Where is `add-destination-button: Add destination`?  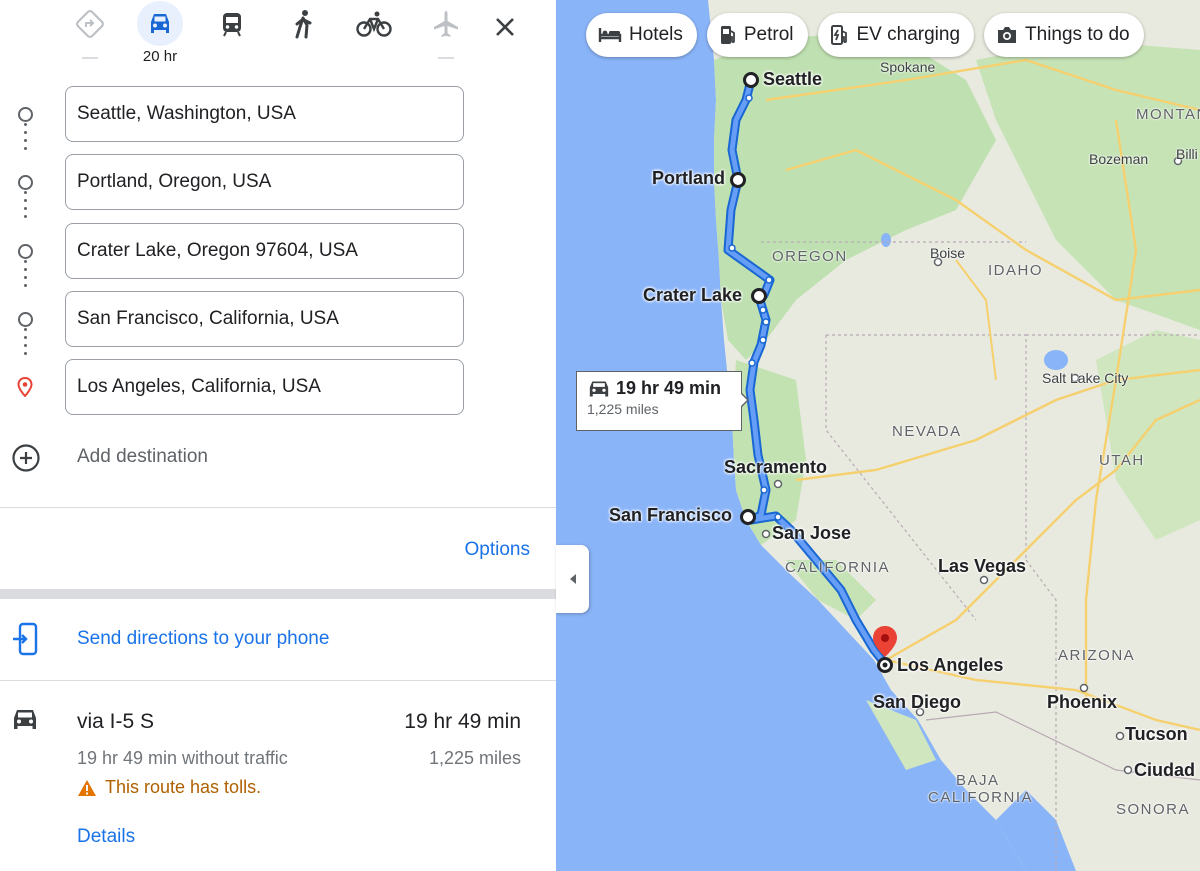 add-destination-button: Add destination is located at coordinates (278, 457).